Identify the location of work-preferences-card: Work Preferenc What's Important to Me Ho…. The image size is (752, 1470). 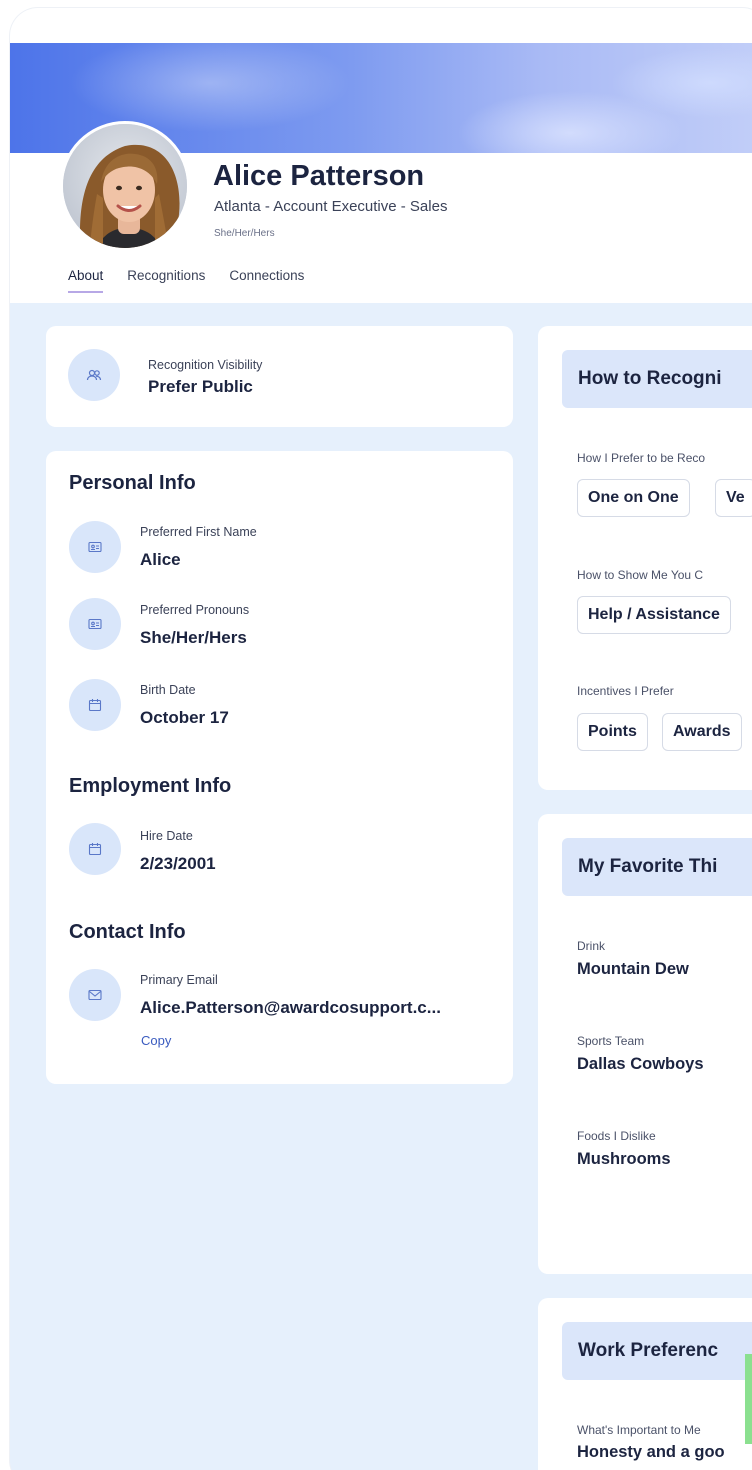
(645, 1384).